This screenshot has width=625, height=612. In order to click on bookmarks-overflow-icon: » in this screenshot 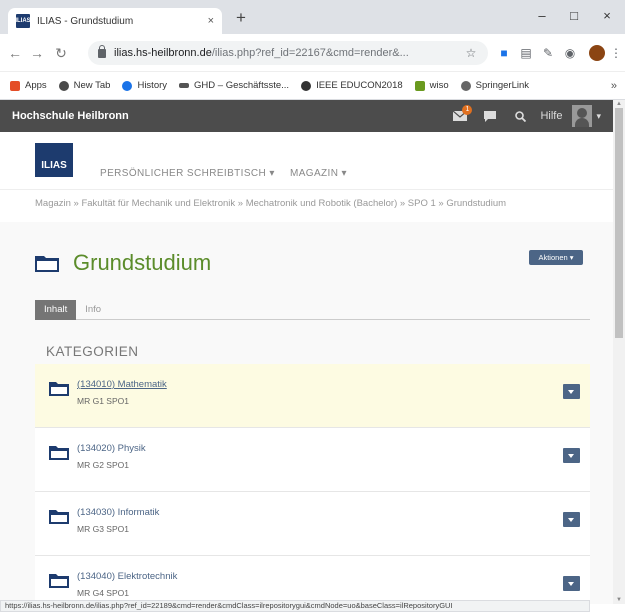, I will do `click(614, 86)`.